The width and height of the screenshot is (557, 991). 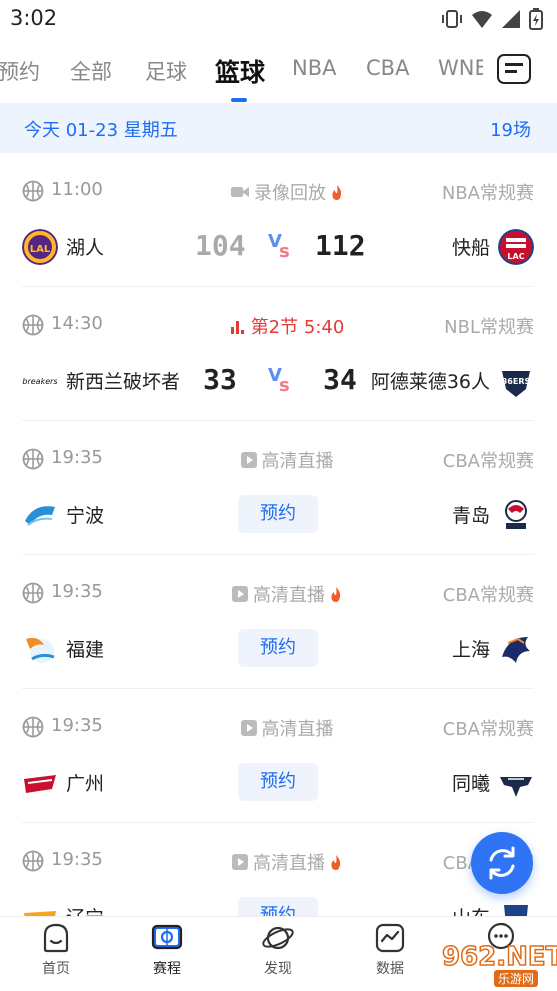 I want to click on league-label: NBL常规赛, so click(x=489, y=327).